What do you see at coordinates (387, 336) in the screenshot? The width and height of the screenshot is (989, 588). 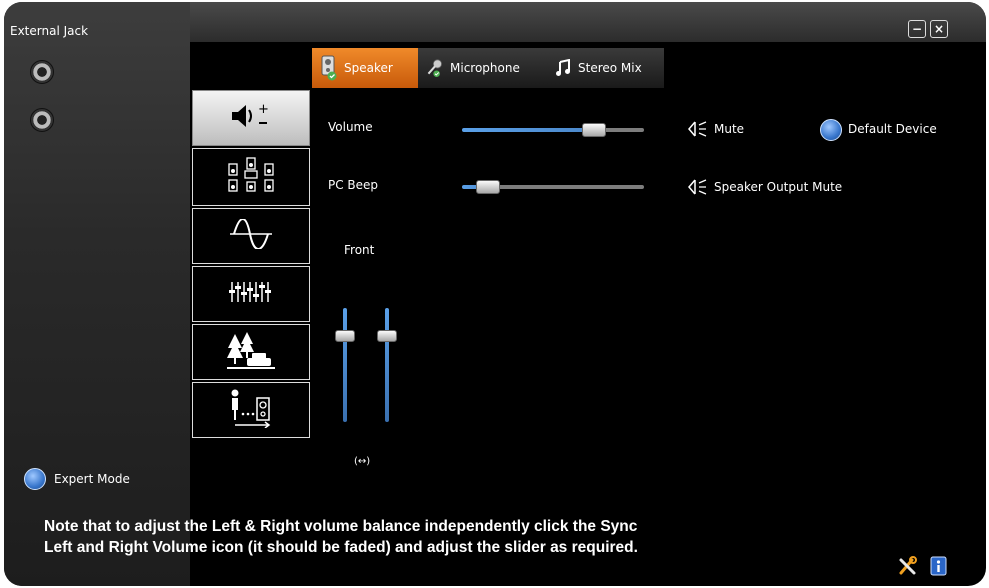 I see `front-right-slider-thumb` at bounding box center [387, 336].